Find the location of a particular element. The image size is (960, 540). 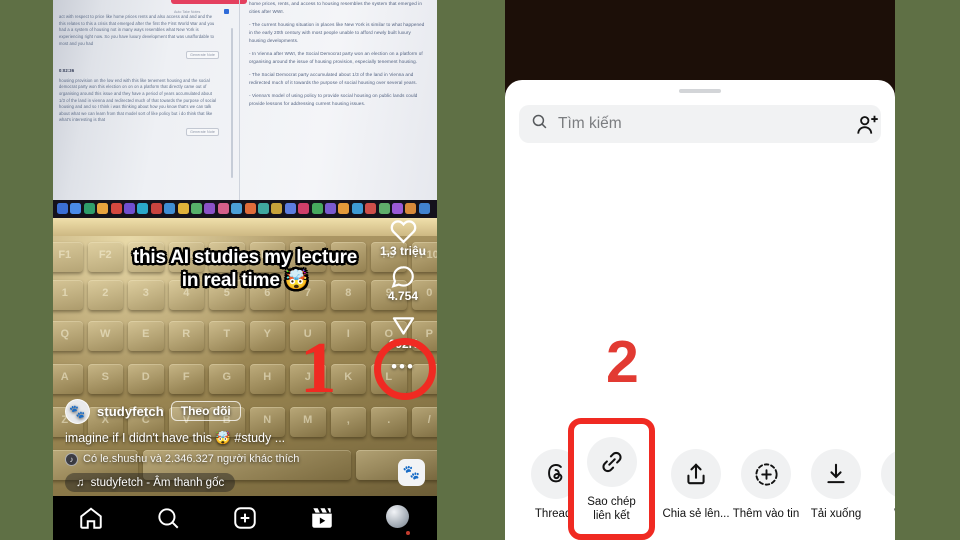

share-option-download: Tải xuống is located at coordinates (836, 492).